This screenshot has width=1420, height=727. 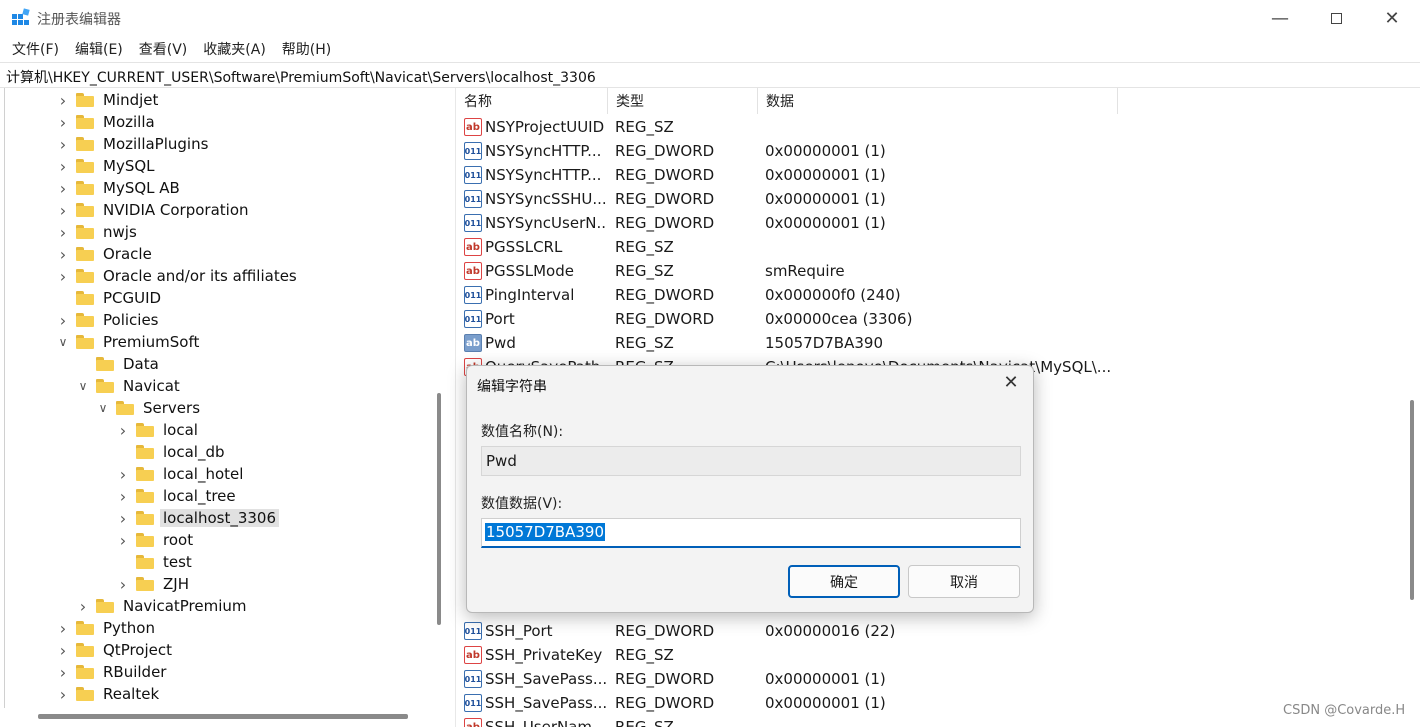 I want to click on tree-item: › MySQL AB, so click(x=119, y=188).